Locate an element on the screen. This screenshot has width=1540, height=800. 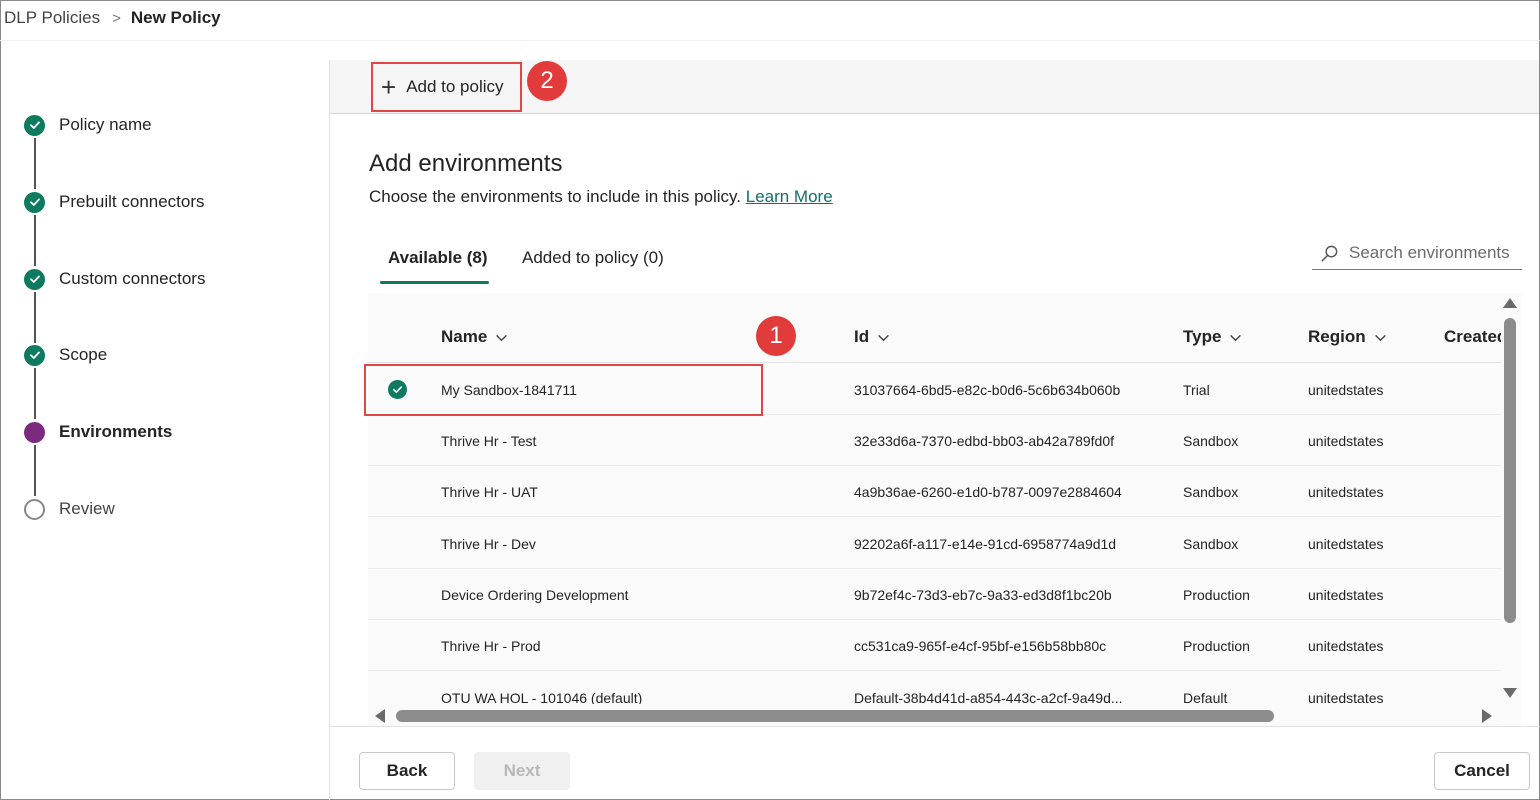
search-box is located at coordinates (1417, 253).